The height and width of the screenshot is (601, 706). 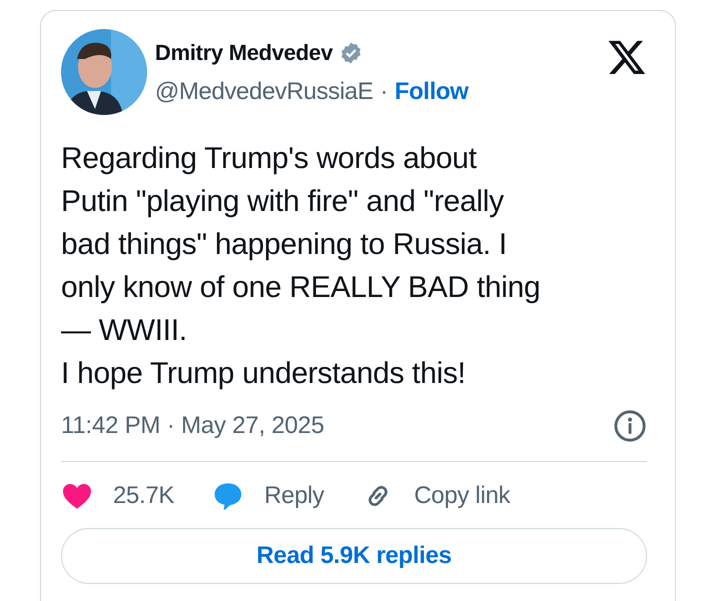 I want to click on read-replies-button: Read 5.9K replies, so click(x=354, y=556).